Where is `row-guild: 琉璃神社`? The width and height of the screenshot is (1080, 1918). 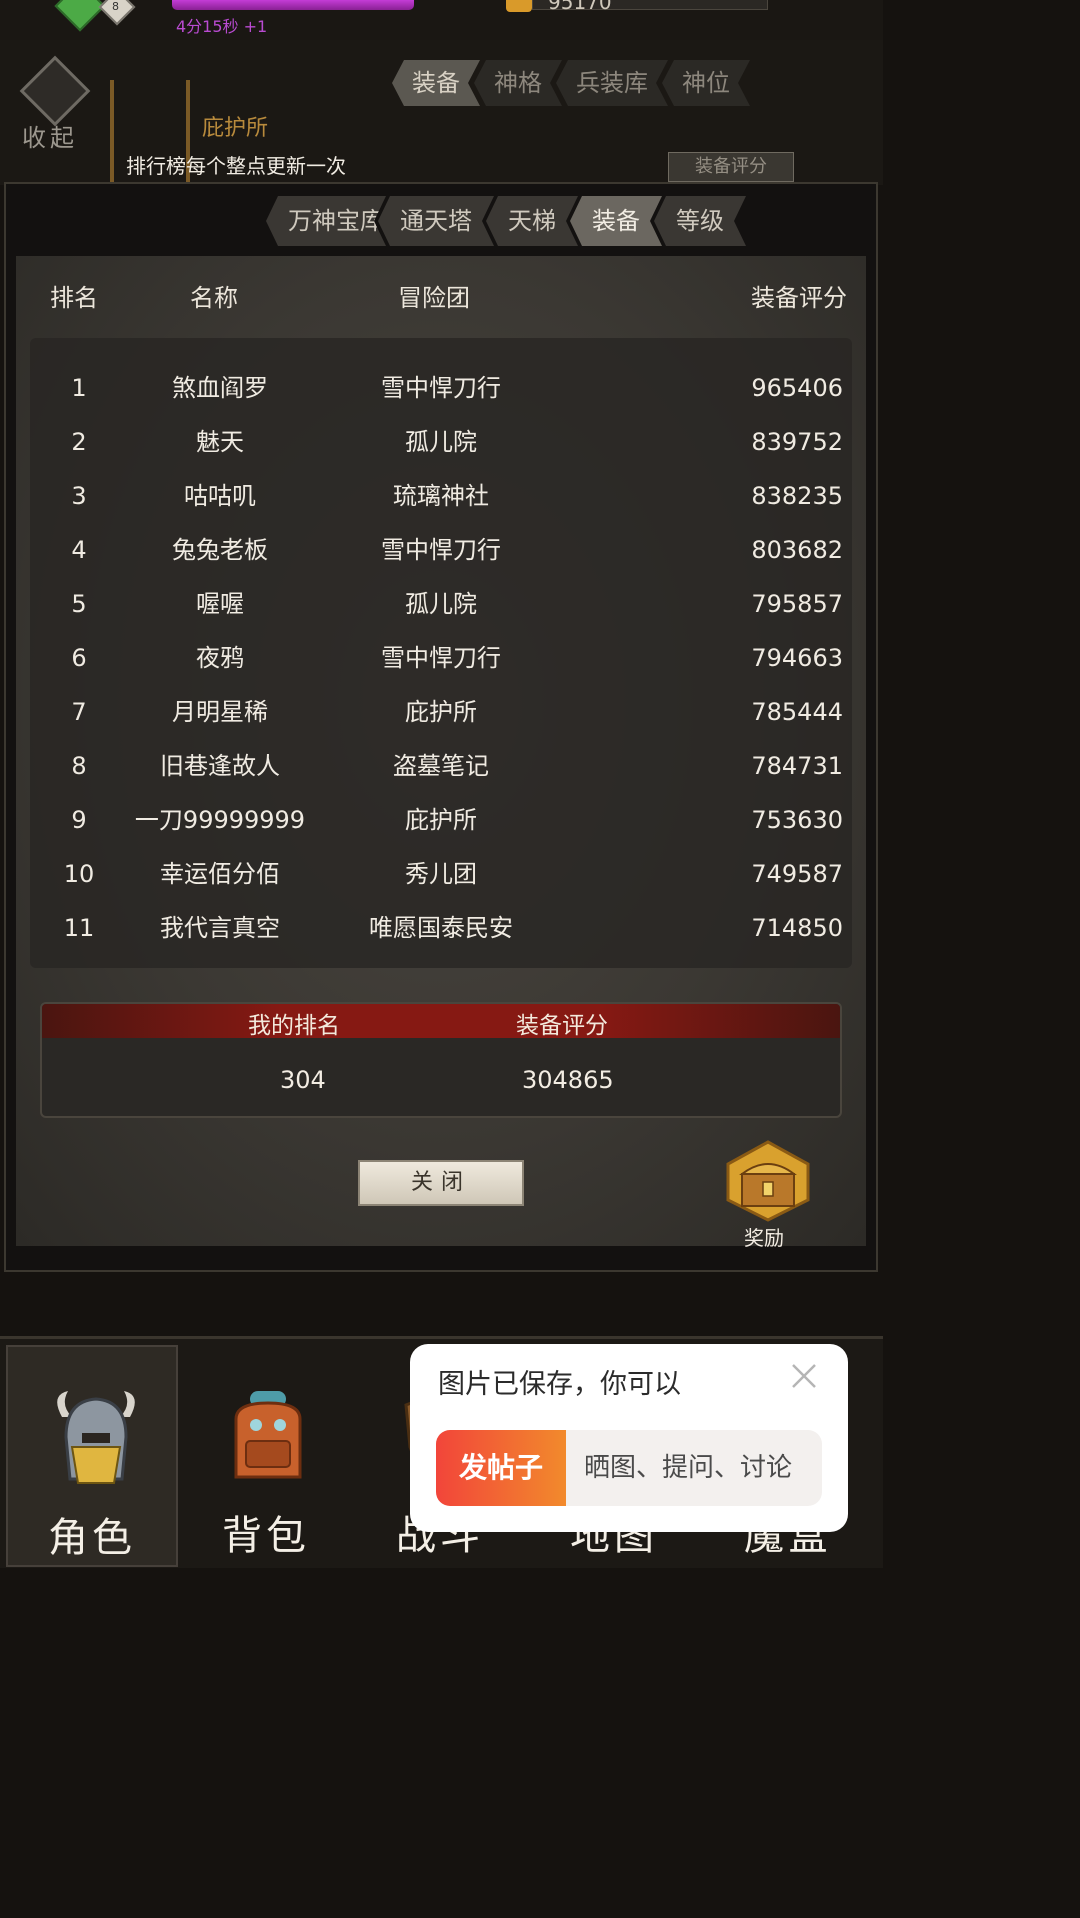
row-guild: 琉璃神社 is located at coordinates (441, 496).